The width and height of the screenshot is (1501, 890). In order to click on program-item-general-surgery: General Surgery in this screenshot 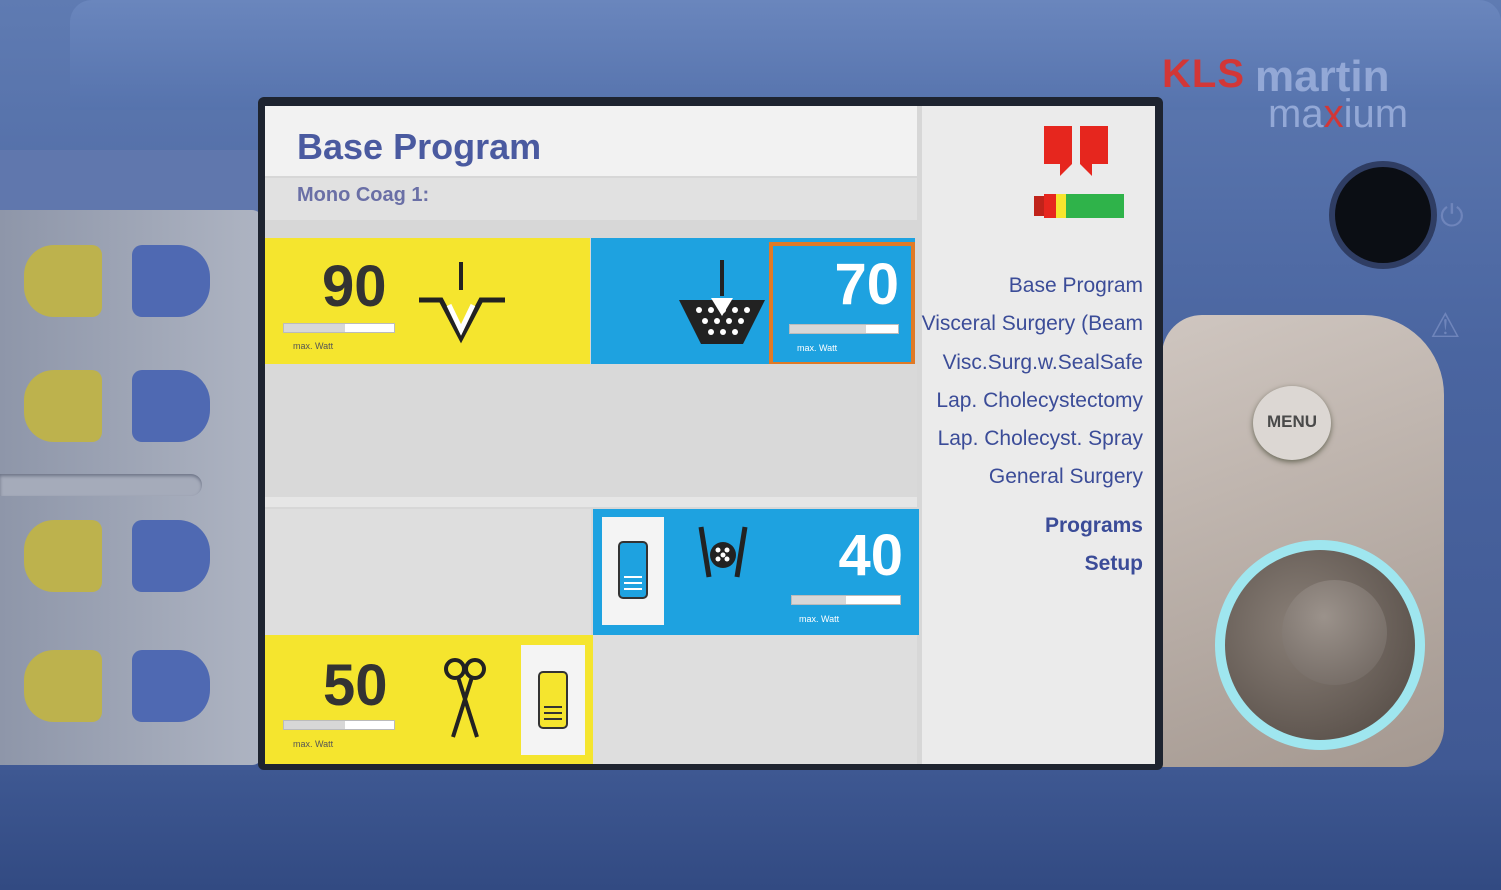, I will do `click(1066, 477)`.